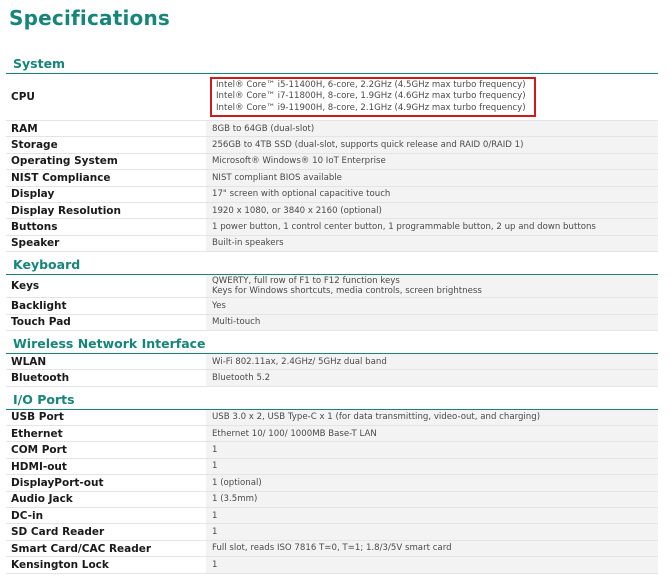 Image resolution: width=670 pixels, height=578 pixels. What do you see at coordinates (106, 433) in the screenshot?
I see `spec-label: Ethernet` at bounding box center [106, 433].